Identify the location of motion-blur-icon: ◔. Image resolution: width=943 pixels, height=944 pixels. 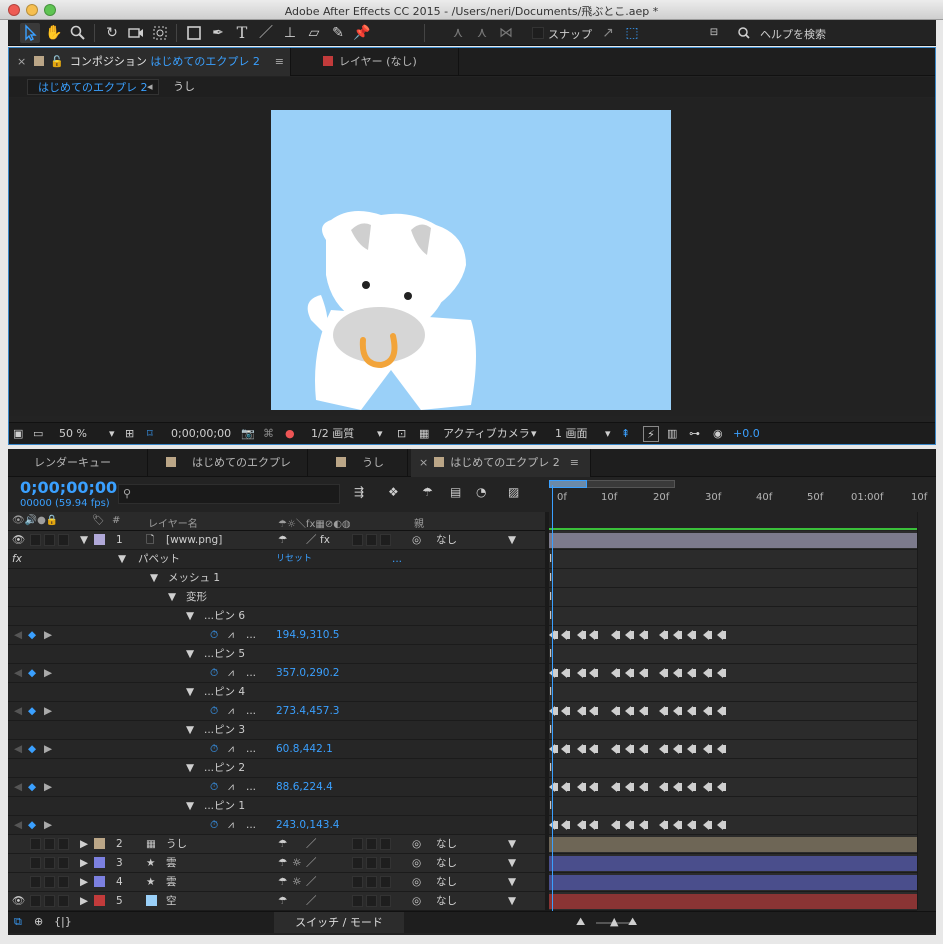
(481, 492).